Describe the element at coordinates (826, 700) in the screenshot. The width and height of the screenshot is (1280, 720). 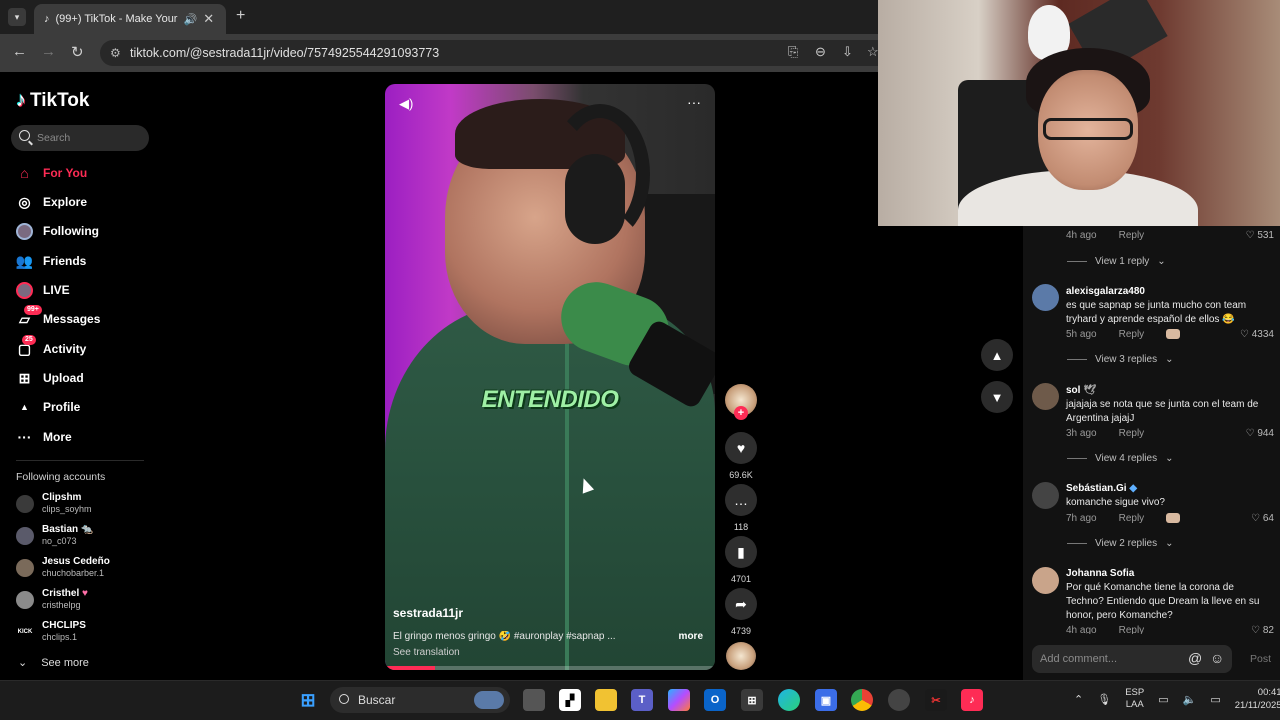
I see `app-icon: ▣` at that location.